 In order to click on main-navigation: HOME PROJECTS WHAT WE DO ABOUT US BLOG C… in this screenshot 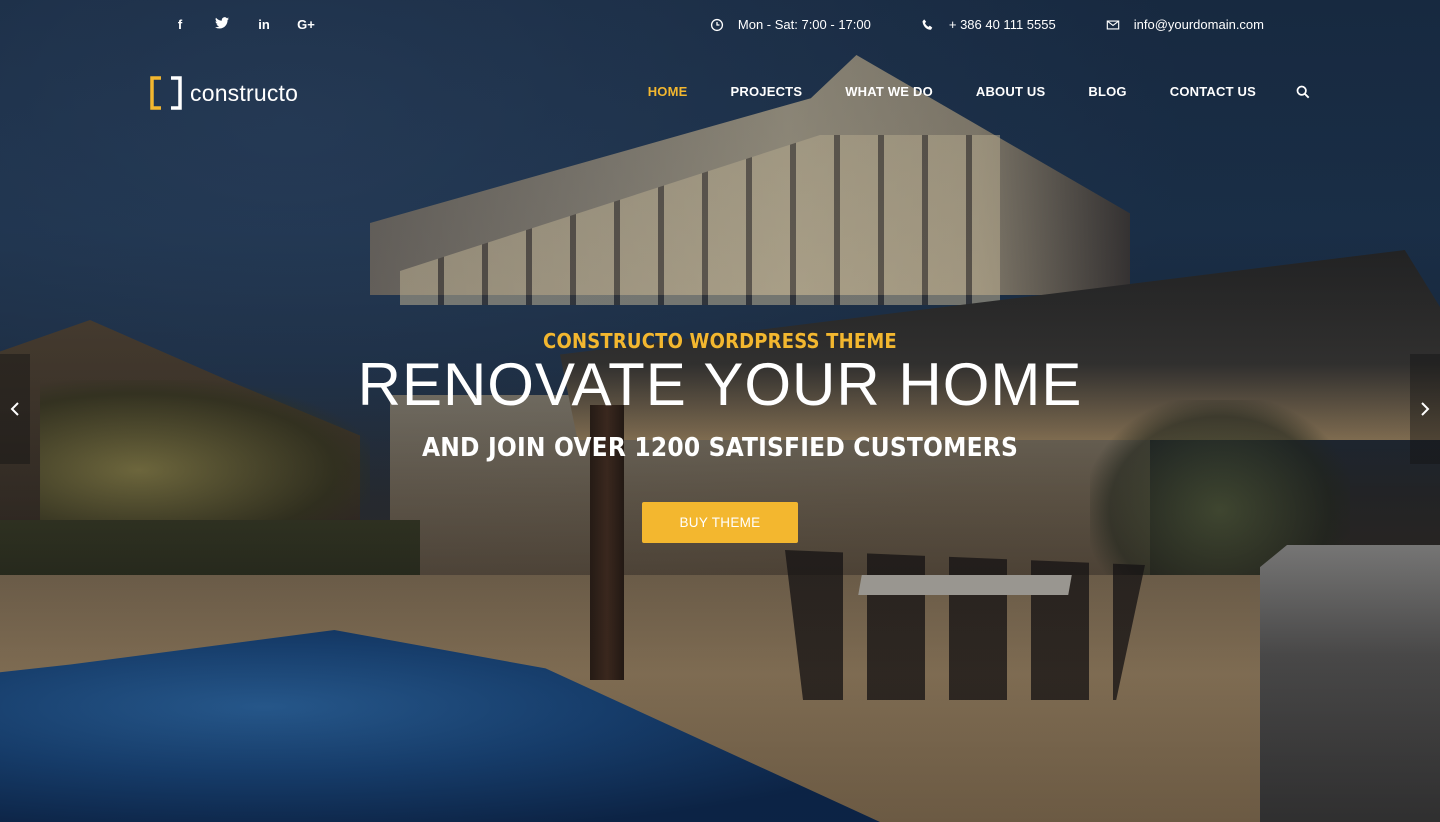, I will do `click(979, 91)`.